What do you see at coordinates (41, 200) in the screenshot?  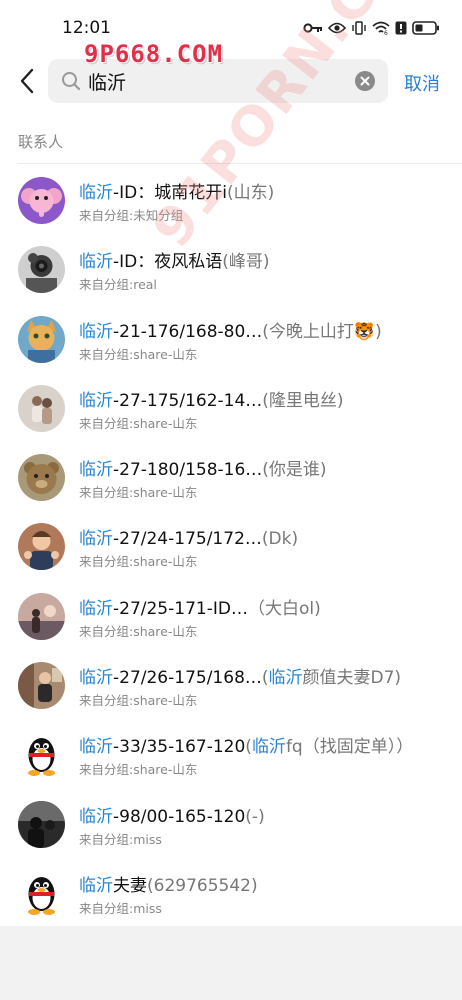 I see `pink-elephant-avatar` at bounding box center [41, 200].